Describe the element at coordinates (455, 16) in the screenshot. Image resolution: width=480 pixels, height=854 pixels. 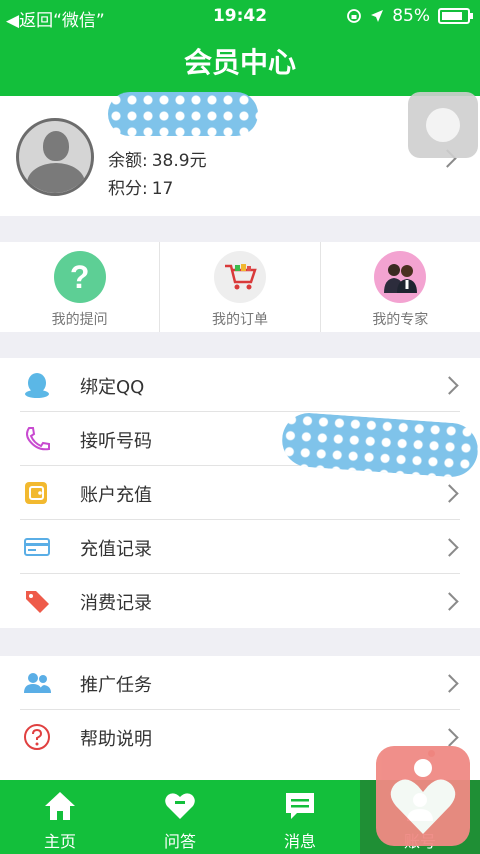
I see `battery-icon` at that location.